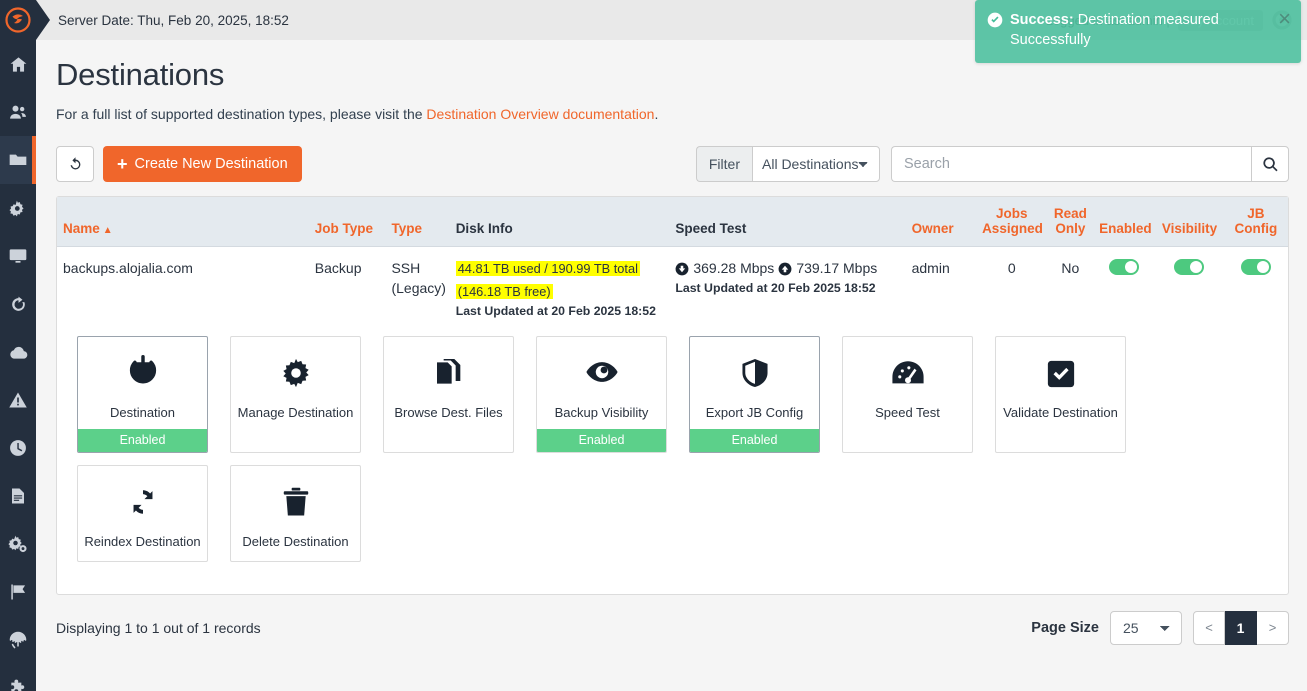  Describe the element at coordinates (1070, 268) in the screenshot. I see `cell-read-only: No` at that location.